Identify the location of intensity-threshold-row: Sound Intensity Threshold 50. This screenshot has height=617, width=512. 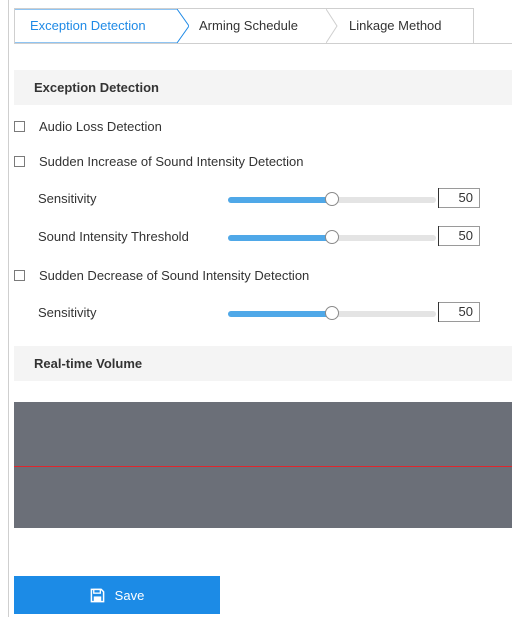
(254, 237).